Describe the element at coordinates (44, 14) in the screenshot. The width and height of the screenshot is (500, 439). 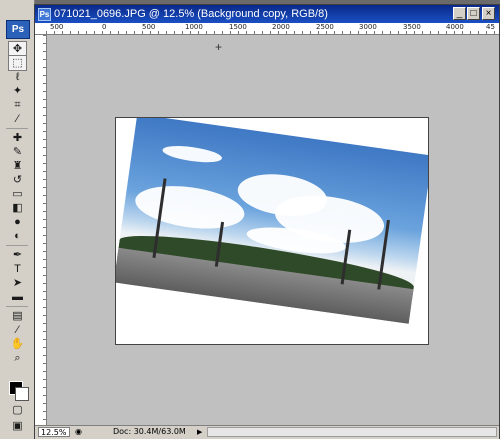
I see `document-icon: Ps` at that location.